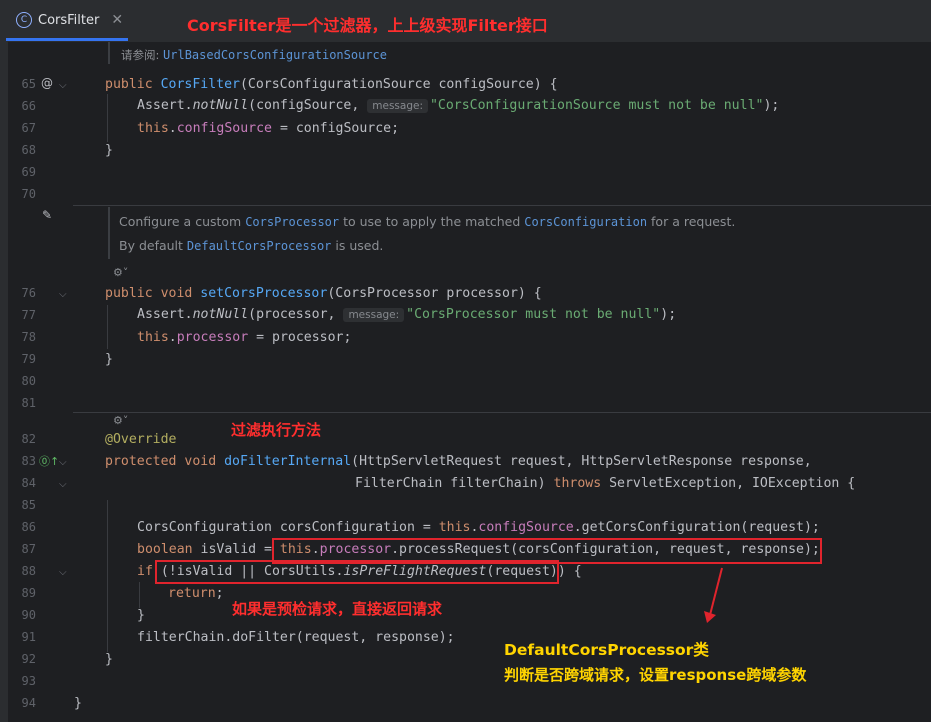 This screenshot has height=722, width=931. I want to click on doc-link: DefaultCorsProcessor, so click(259, 246).